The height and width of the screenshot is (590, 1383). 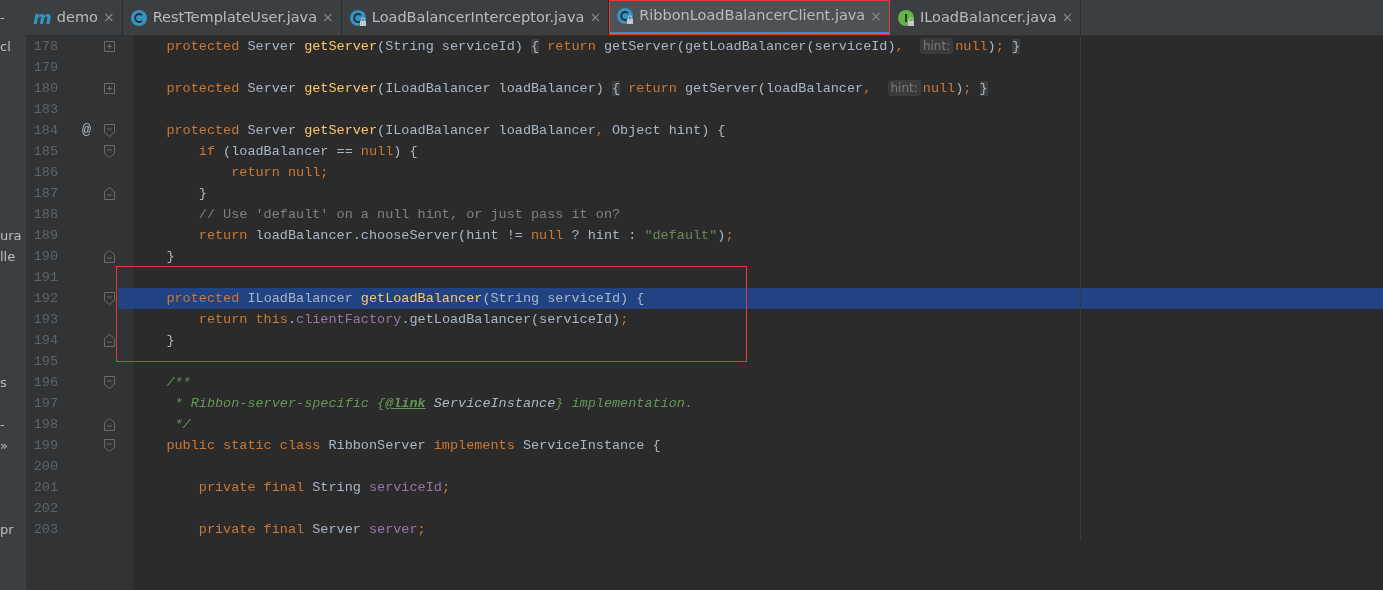 What do you see at coordinates (42, 17) in the screenshot?
I see `module-icon: m` at bounding box center [42, 17].